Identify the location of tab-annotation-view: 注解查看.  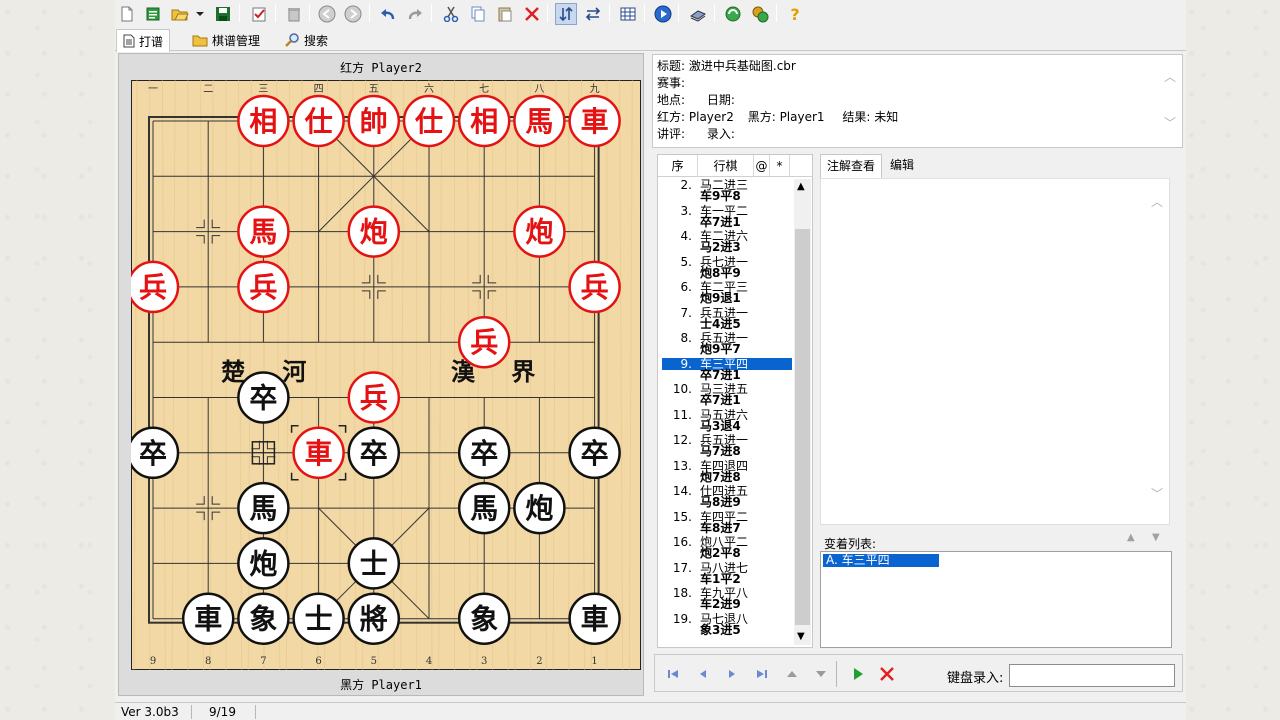
(851, 166).